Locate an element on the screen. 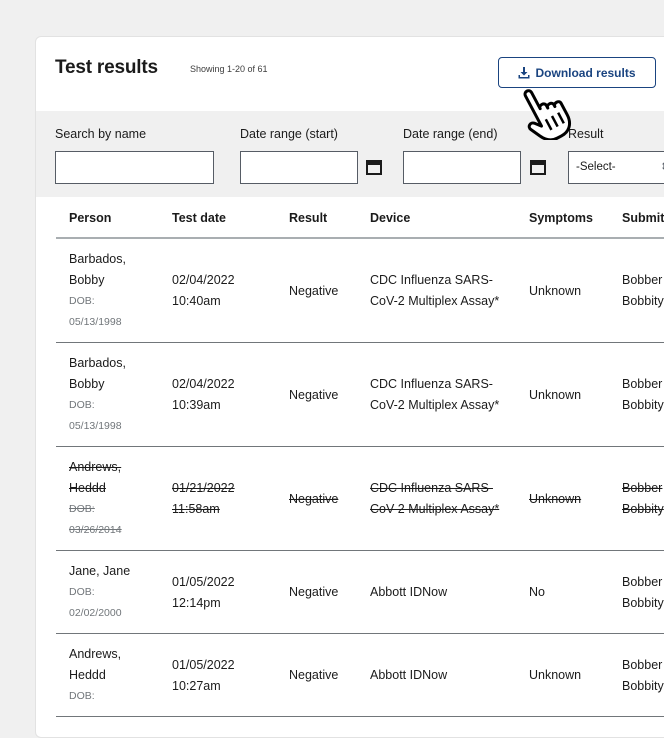 This screenshot has width=664, height=738. column-symptoms: Symptoms is located at coordinates (562, 218).